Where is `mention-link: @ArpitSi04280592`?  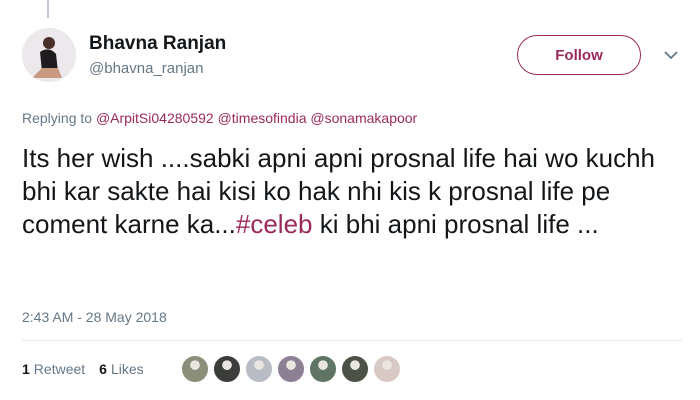
mention-link: @ArpitSi04280592 is located at coordinates (155, 118).